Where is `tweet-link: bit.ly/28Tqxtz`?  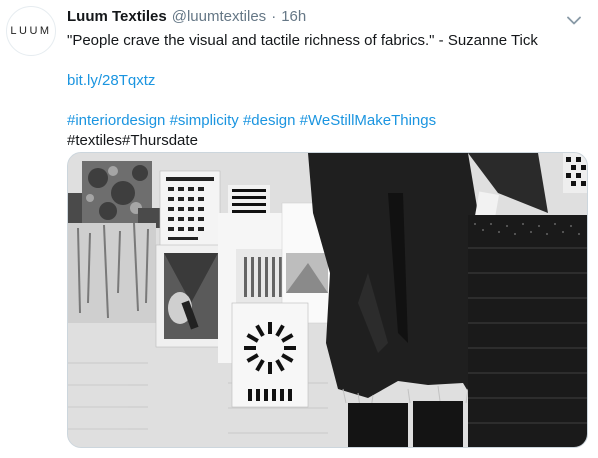 tweet-link: bit.ly/28Tqxtz is located at coordinates (327, 81).